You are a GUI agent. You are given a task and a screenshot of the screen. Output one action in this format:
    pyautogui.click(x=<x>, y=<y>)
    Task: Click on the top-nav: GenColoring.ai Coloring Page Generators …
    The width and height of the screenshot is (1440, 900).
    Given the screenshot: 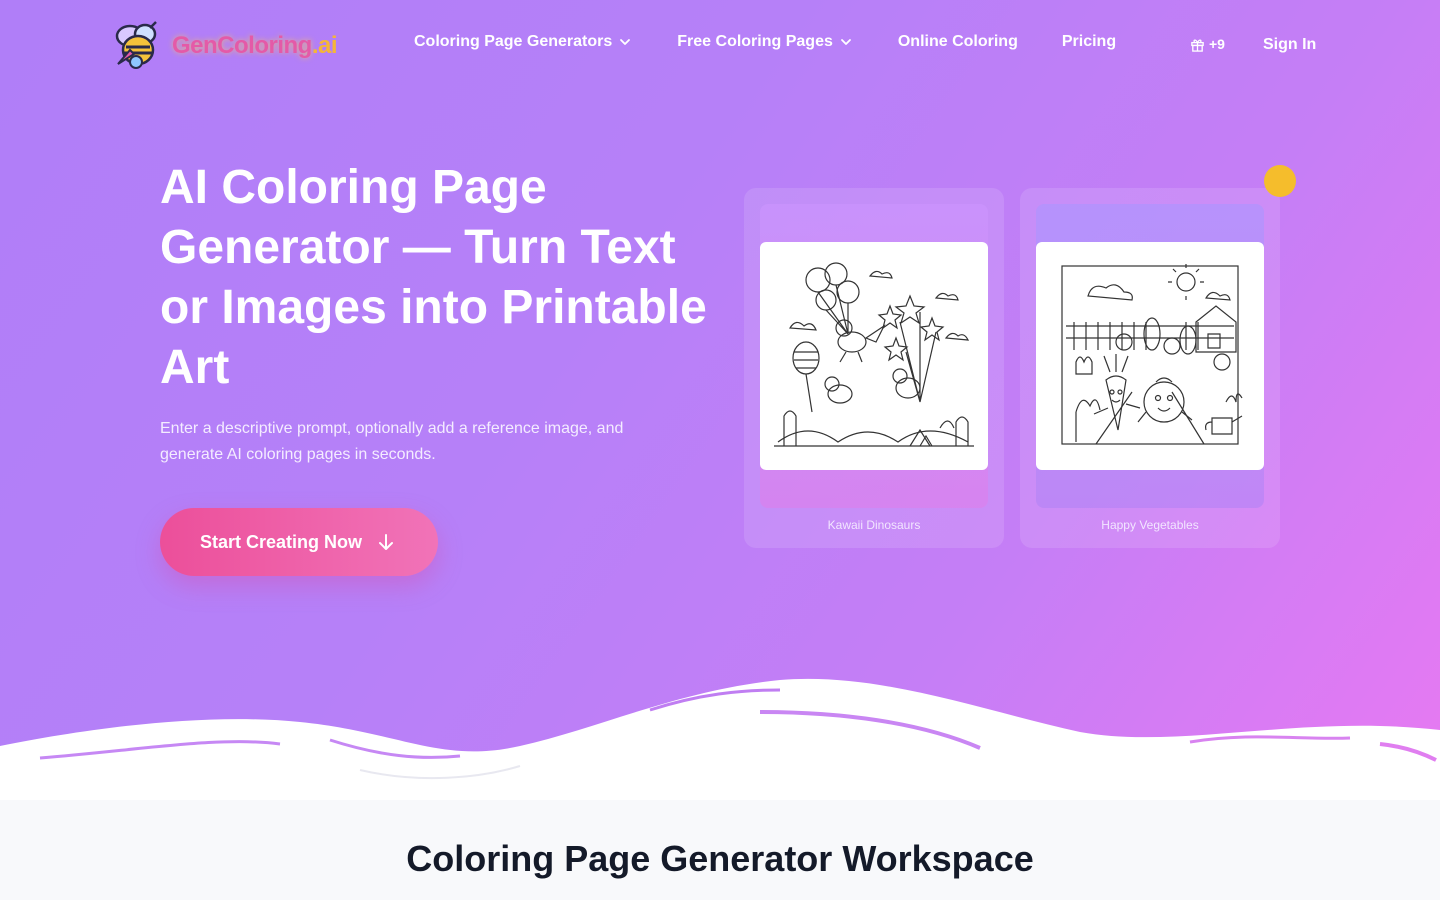 What is the action you would take?
    pyautogui.click(x=720, y=45)
    